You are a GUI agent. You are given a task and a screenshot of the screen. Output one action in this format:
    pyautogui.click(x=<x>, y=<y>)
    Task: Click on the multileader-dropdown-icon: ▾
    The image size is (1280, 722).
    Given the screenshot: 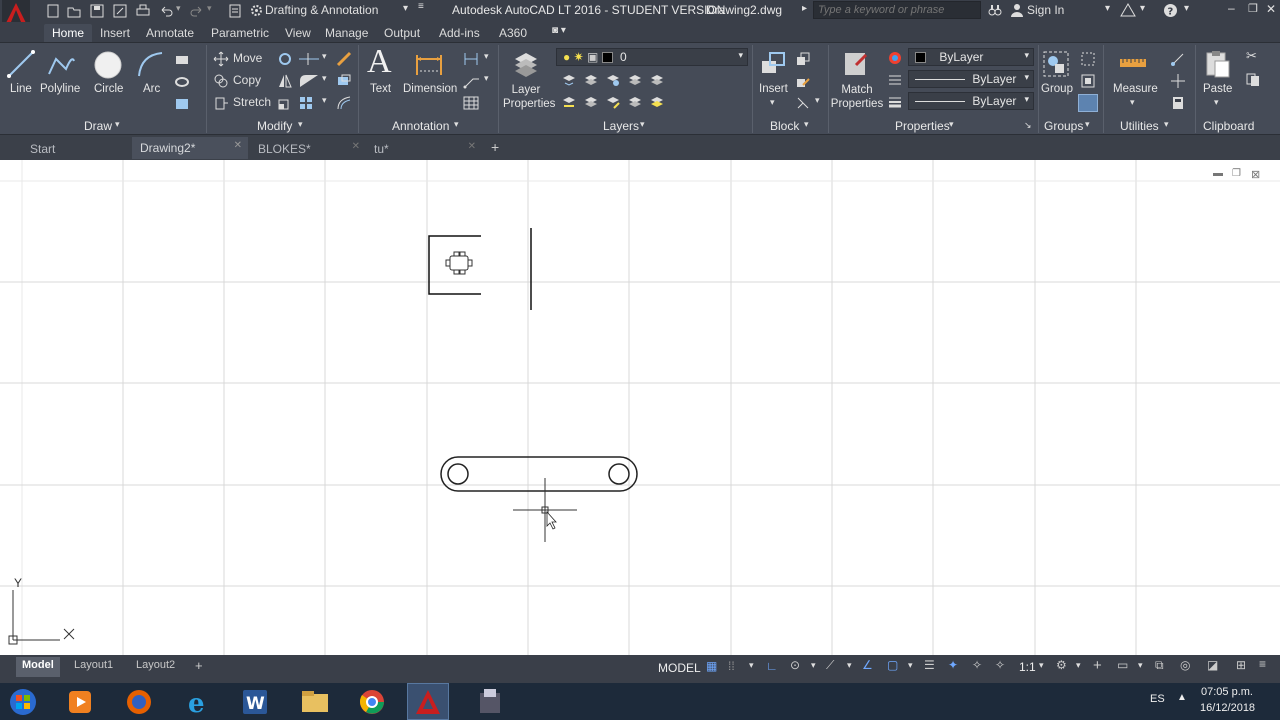 What is the action you would take?
    pyautogui.click(x=486, y=78)
    